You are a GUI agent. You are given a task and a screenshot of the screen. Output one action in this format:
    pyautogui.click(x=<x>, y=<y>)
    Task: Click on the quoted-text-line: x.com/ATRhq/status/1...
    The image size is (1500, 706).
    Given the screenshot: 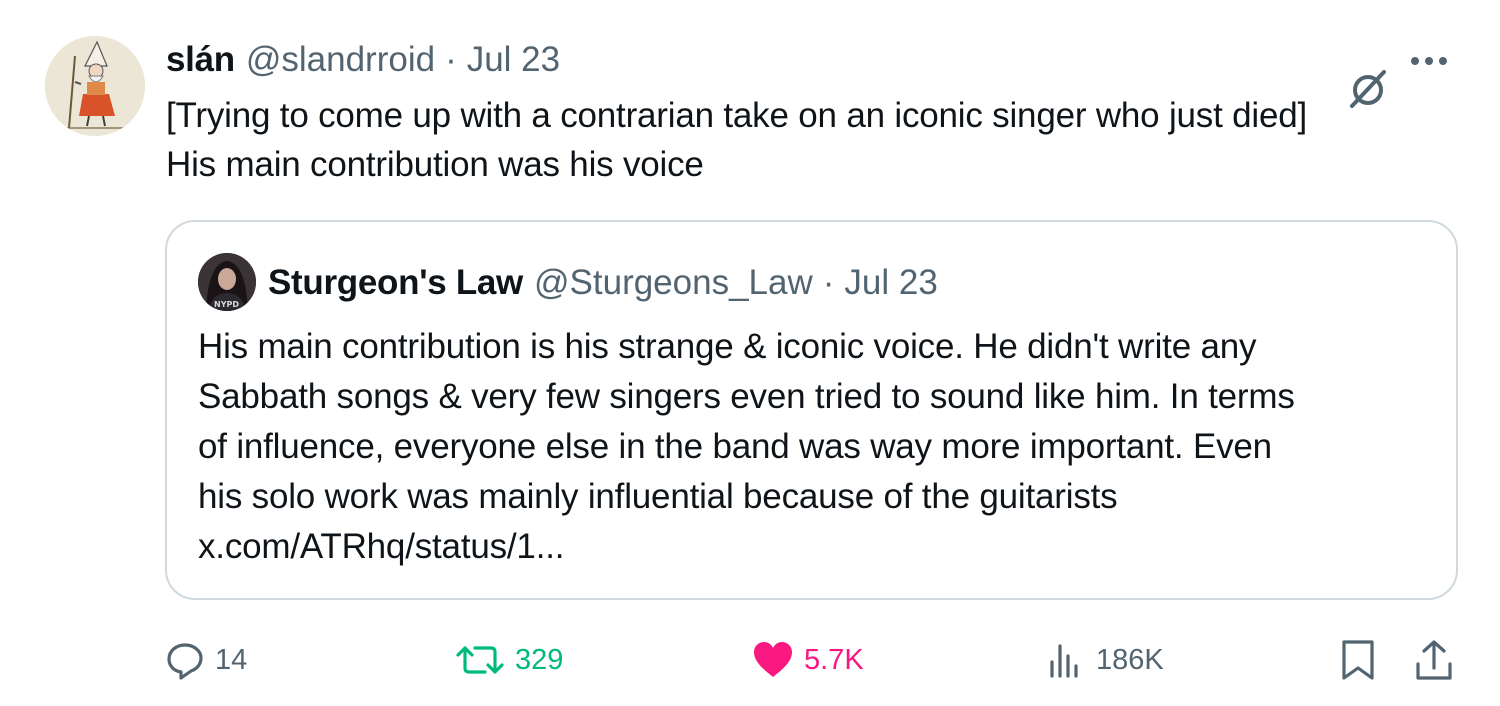 What is the action you would take?
    pyautogui.click(x=381, y=546)
    